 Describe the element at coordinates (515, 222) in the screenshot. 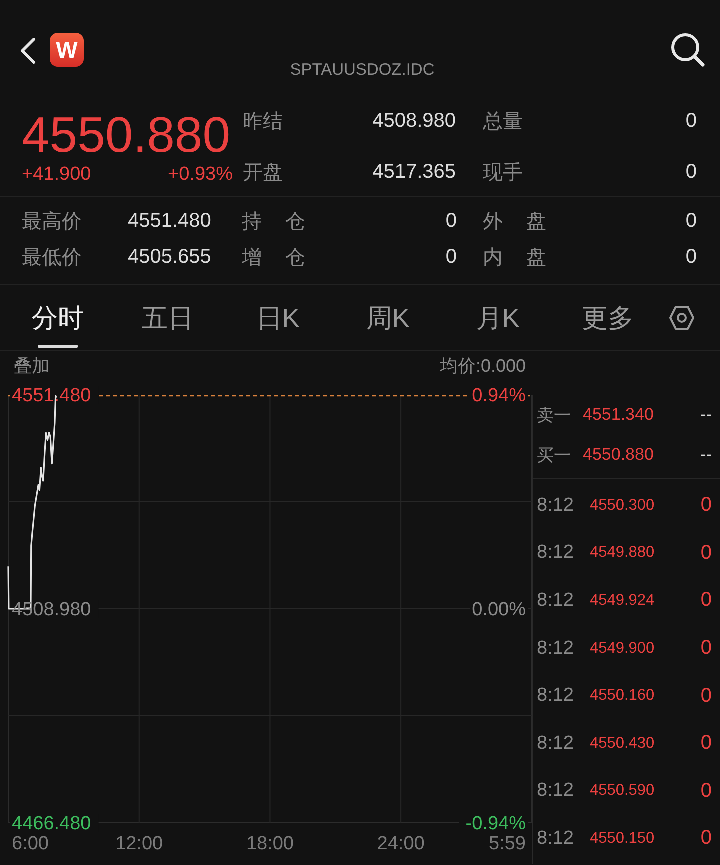

I see `stat-label: 外 盘` at that location.